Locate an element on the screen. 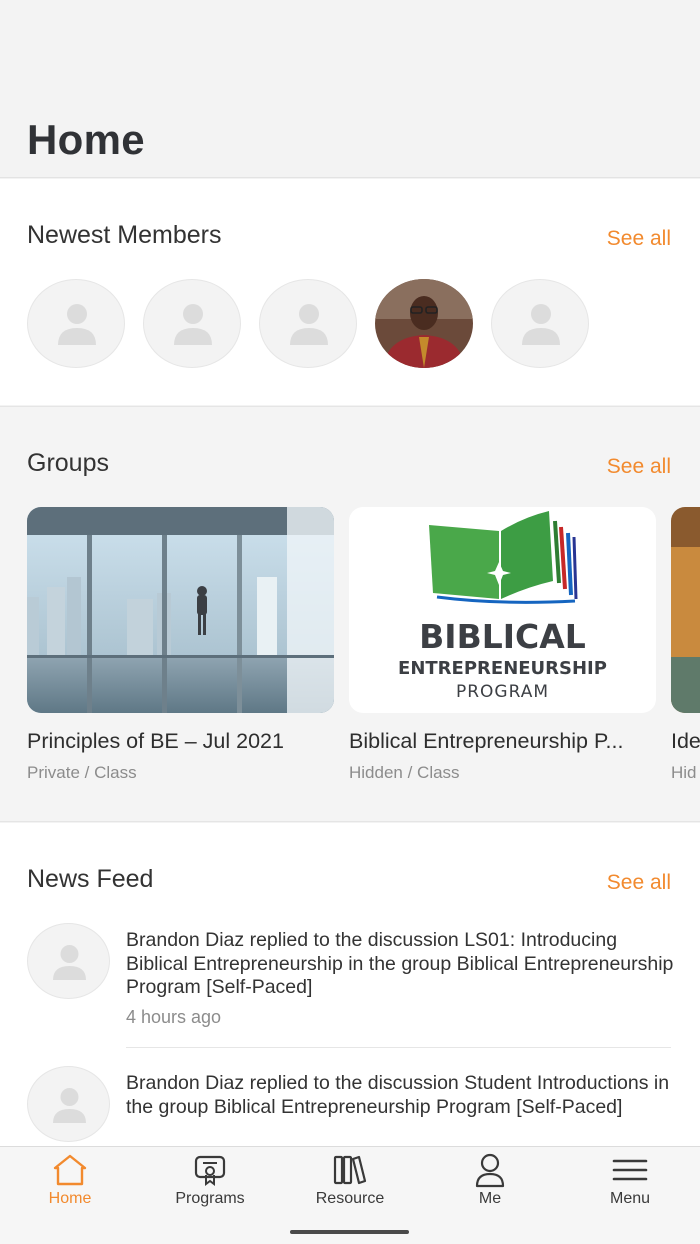 The image size is (700, 1244). person-icon is located at coordinates (490, 1170).